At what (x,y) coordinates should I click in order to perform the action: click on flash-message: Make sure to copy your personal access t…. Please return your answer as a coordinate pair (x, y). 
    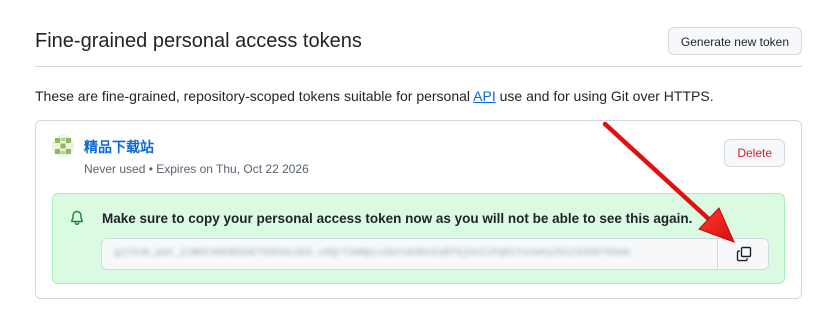
    Looking at the image, I should click on (397, 218).